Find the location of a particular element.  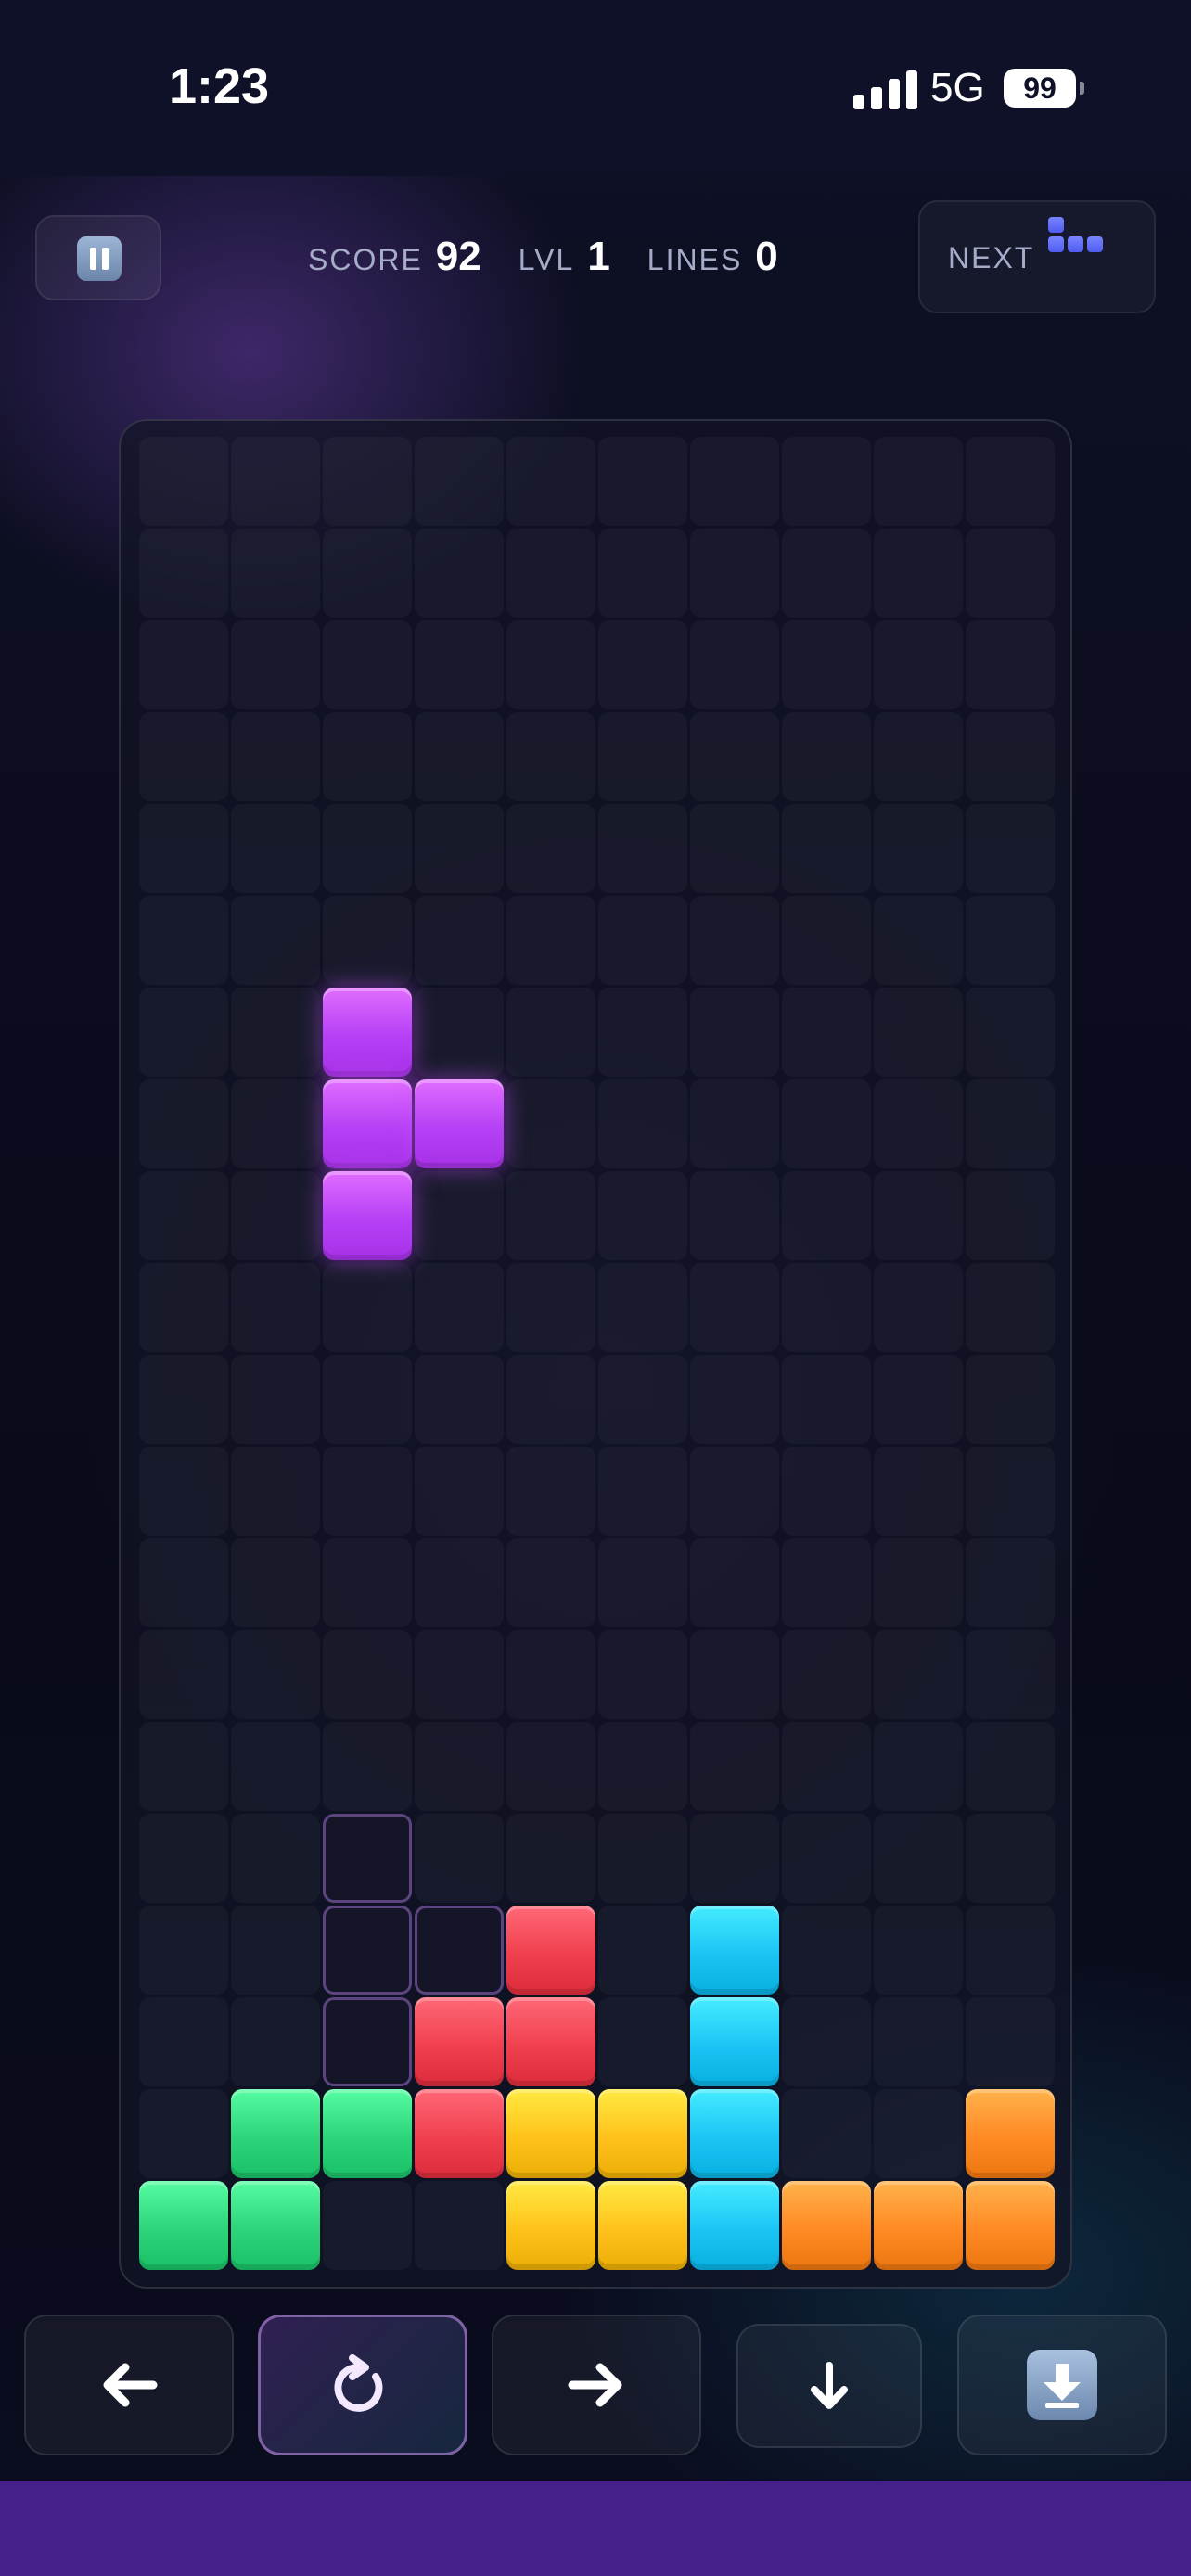

score-value: 92 is located at coordinates (458, 256).